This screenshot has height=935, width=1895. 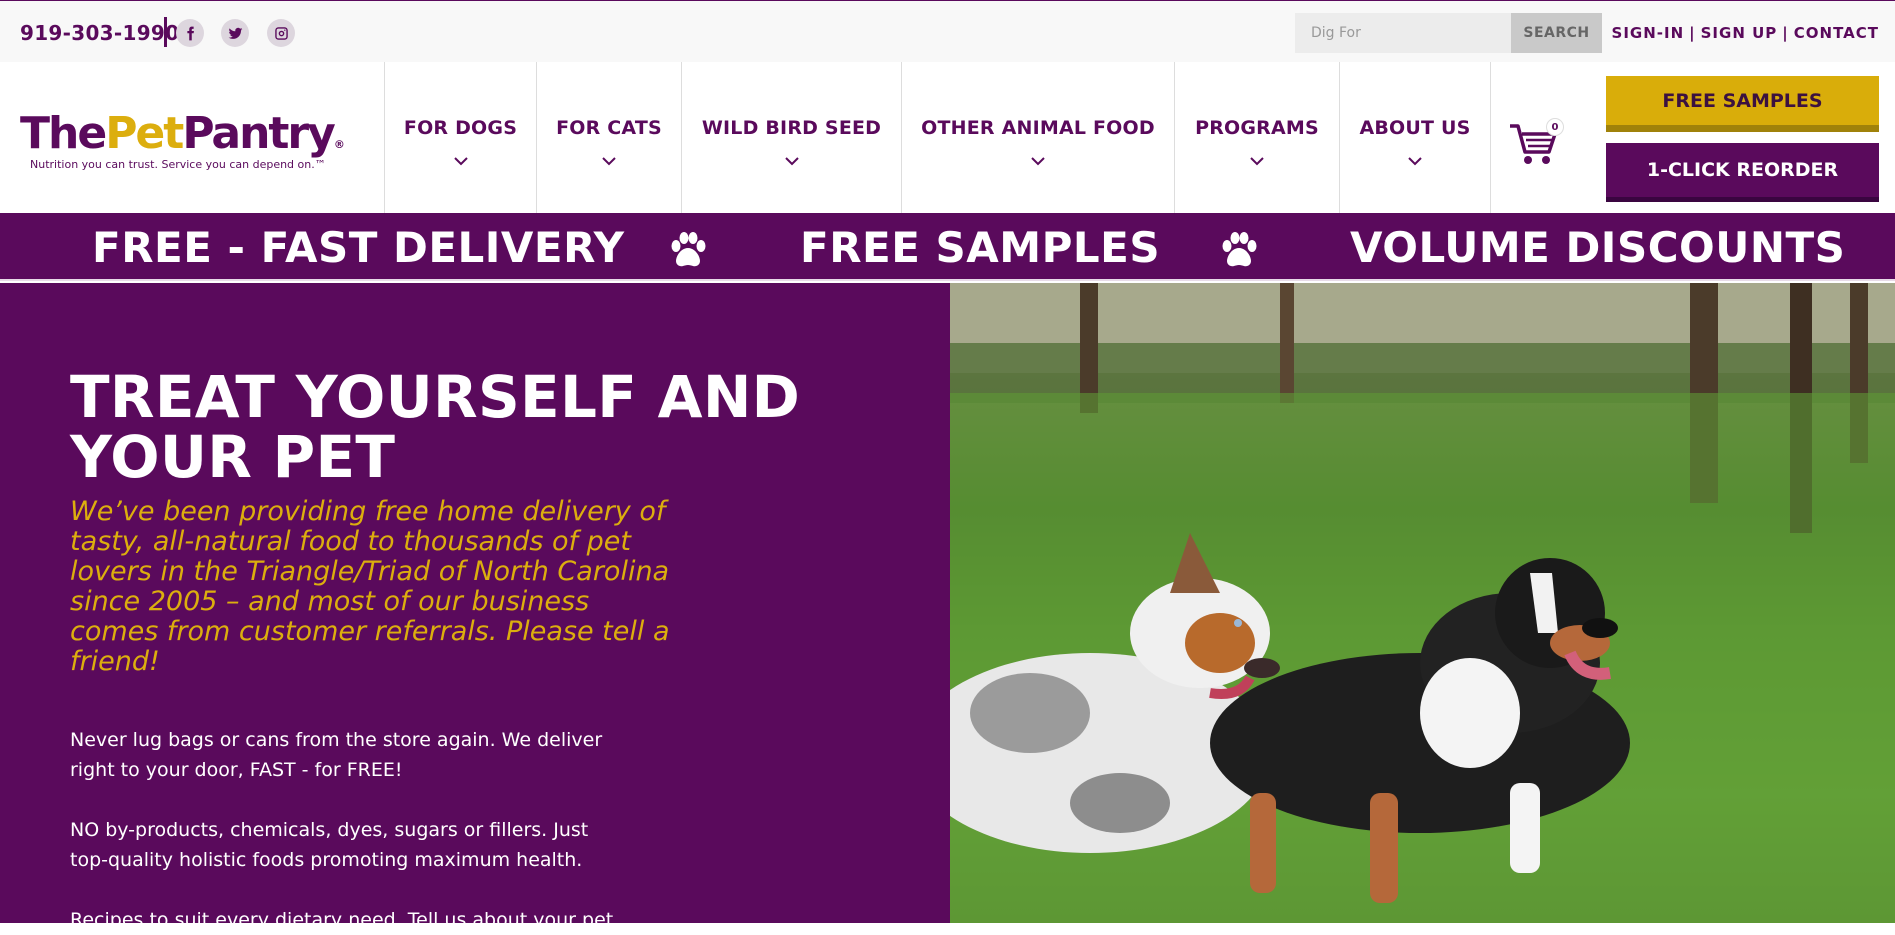 What do you see at coordinates (435, 427) in the screenshot?
I see `hero-title: TREAT YOURSELF AND YOUR PET` at bounding box center [435, 427].